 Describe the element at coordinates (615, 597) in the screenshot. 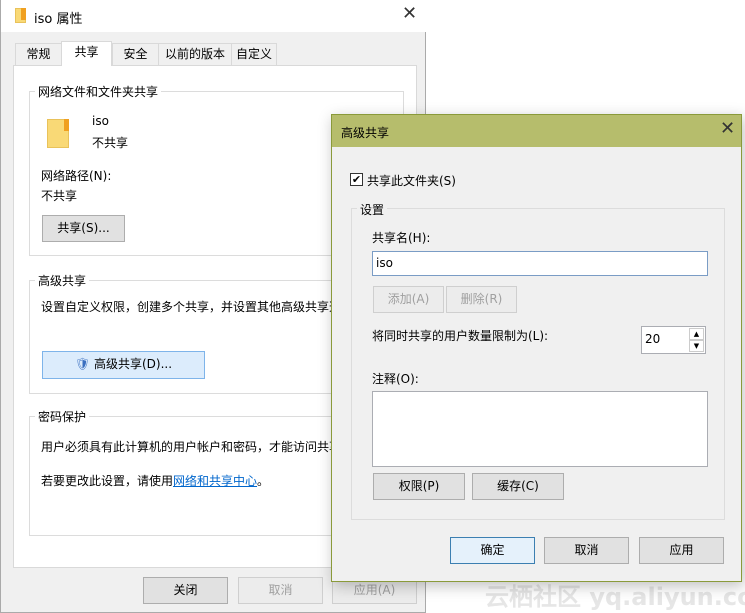

I see `watermark: 云栖社区 yq.aliyun.com` at that location.